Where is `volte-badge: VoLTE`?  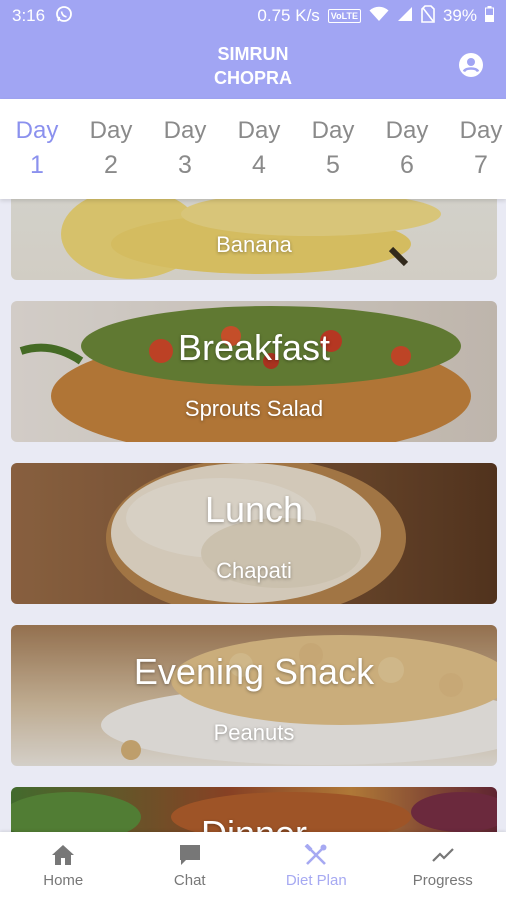 volte-badge: VoLTE is located at coordinates (344, 16).